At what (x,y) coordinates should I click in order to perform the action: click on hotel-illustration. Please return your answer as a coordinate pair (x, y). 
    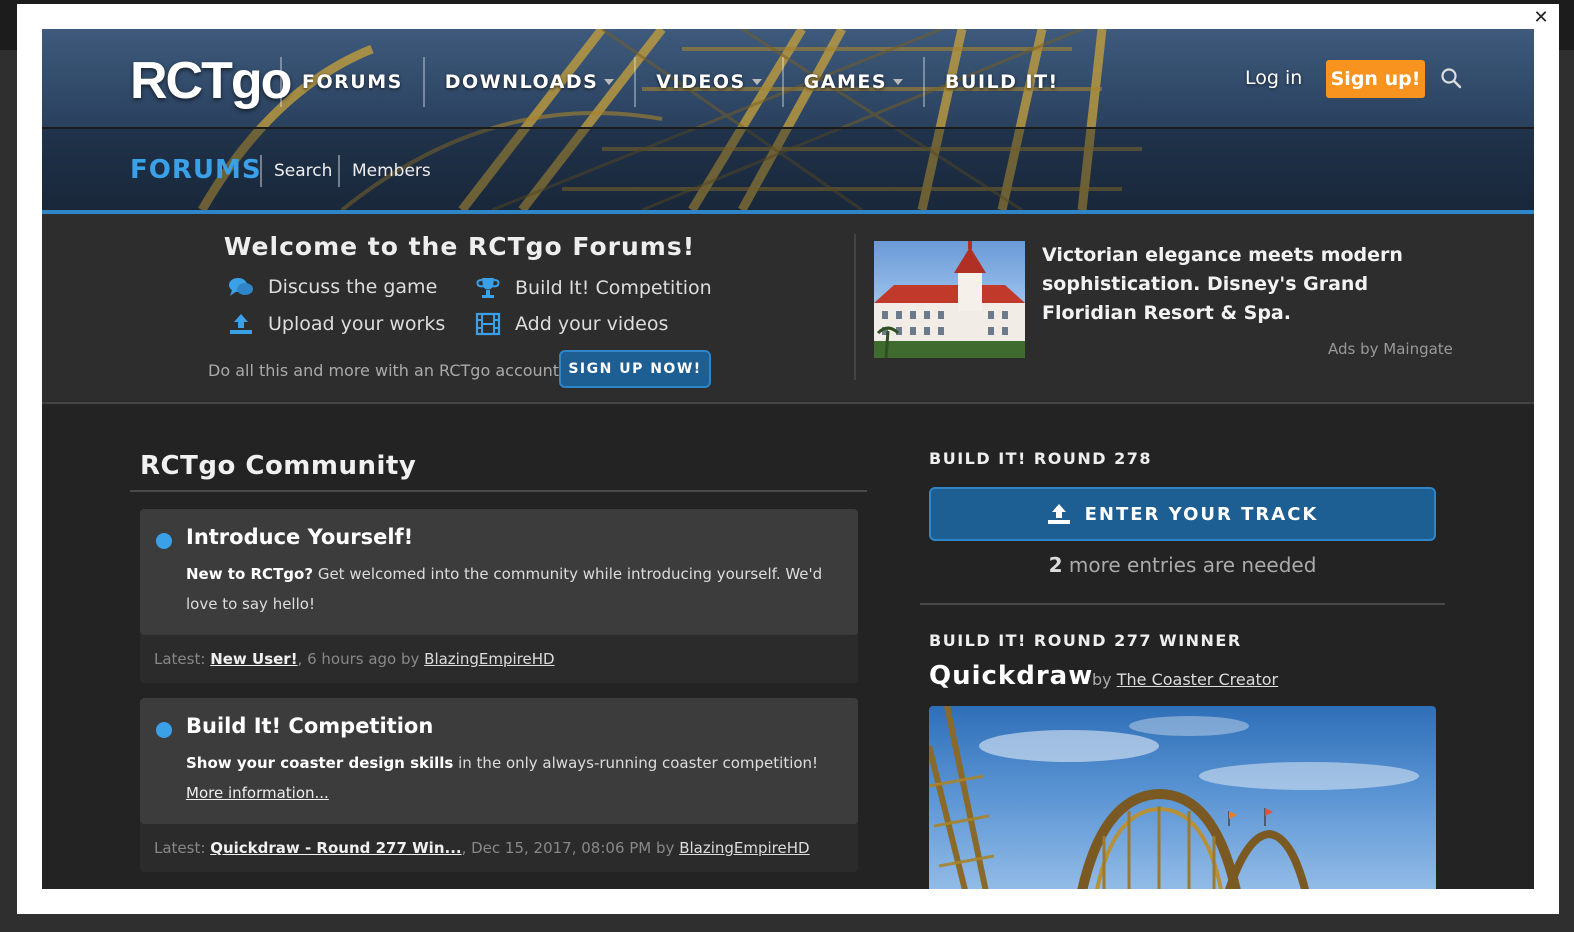
    Looking at the image, I should click on (949, 299).